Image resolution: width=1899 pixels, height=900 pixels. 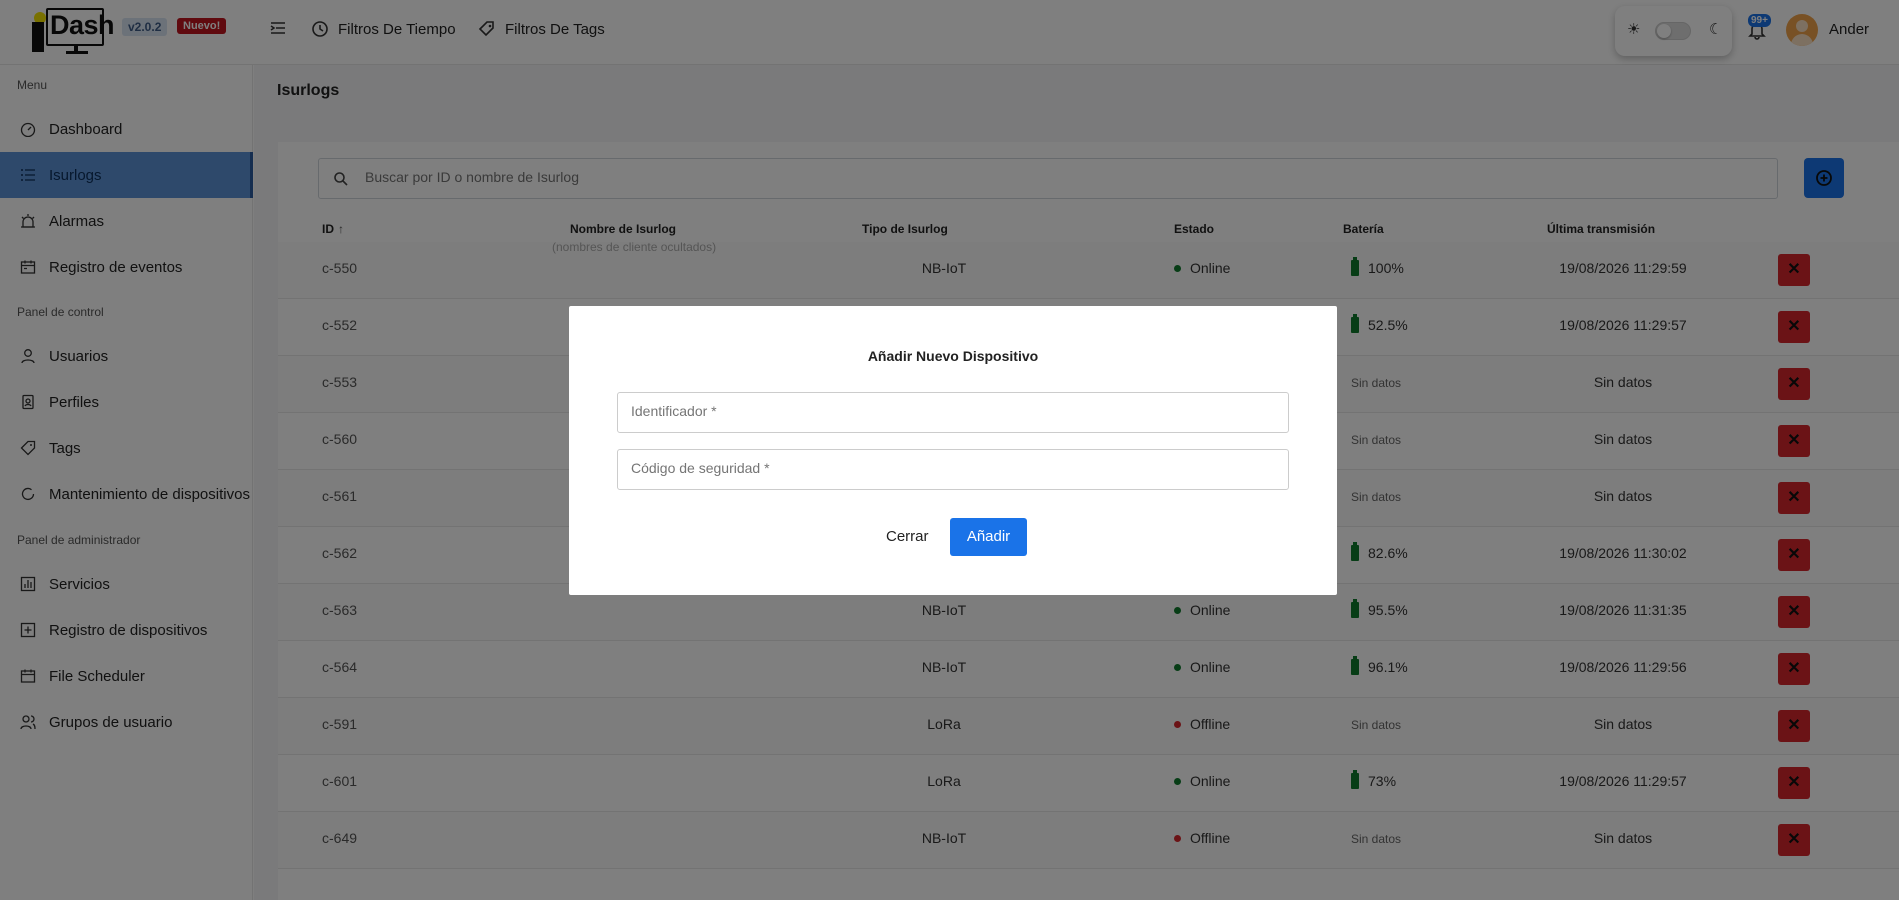 What do you see at coordinates (953, 356) in the screenshot?
I see `modal-title: Añadir Nuevo Dispositivo` at bounding box center [953, 356].